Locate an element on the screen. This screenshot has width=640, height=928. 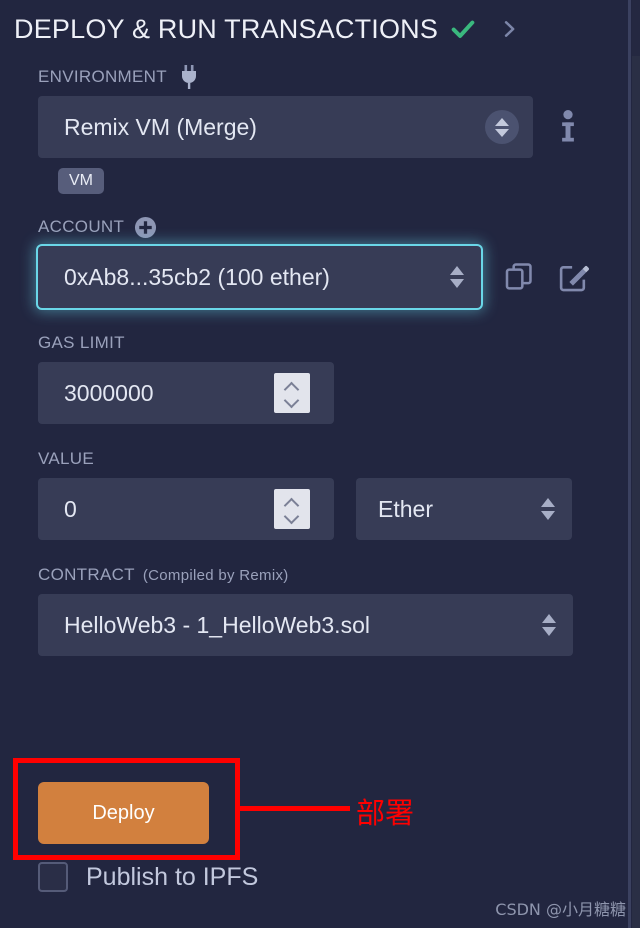
info-icon is located at coordinates (568, 127).